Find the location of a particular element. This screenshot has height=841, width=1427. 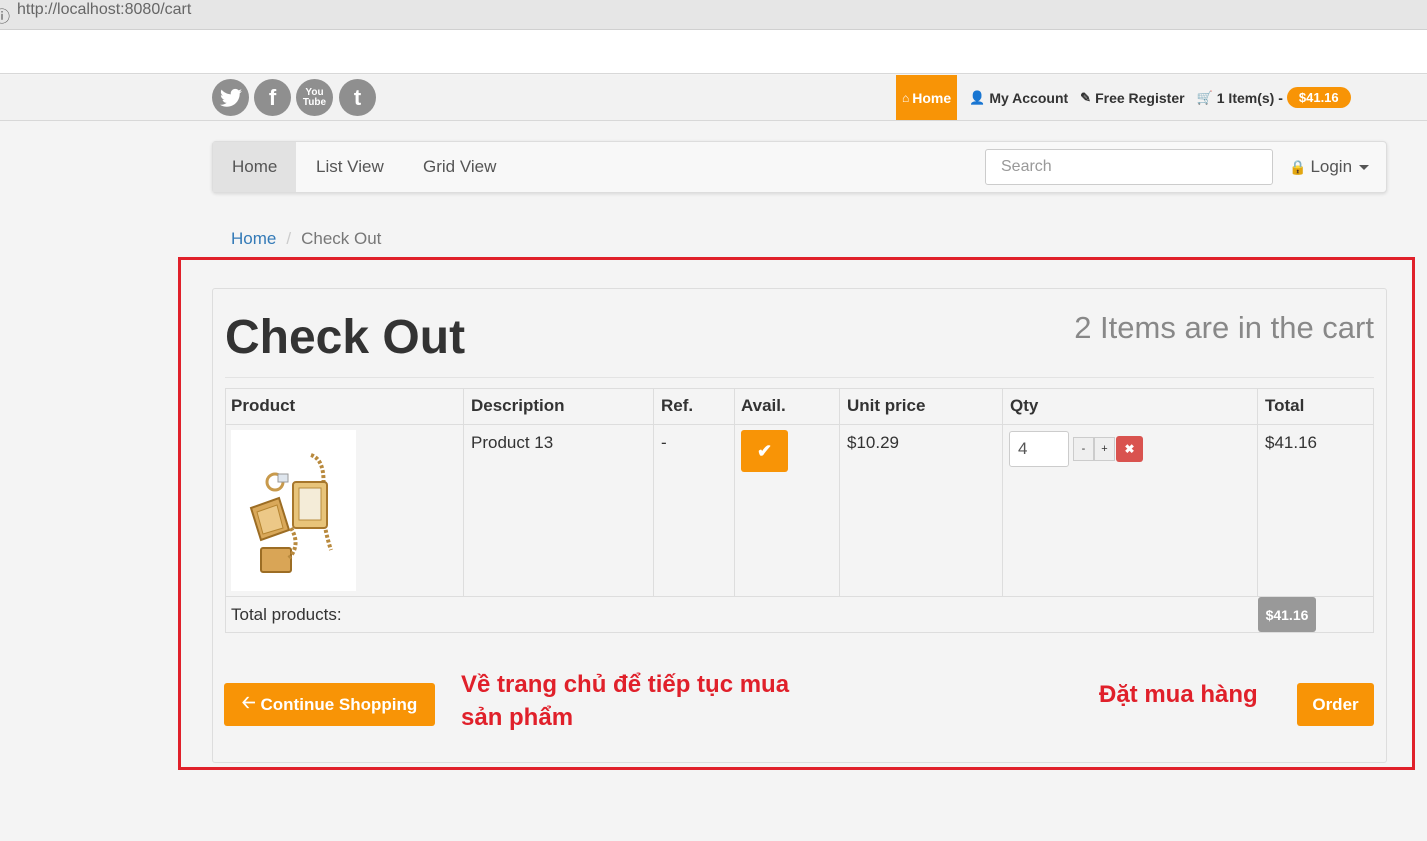

info-icon: ⓘ is located at coordinates (5, 17).